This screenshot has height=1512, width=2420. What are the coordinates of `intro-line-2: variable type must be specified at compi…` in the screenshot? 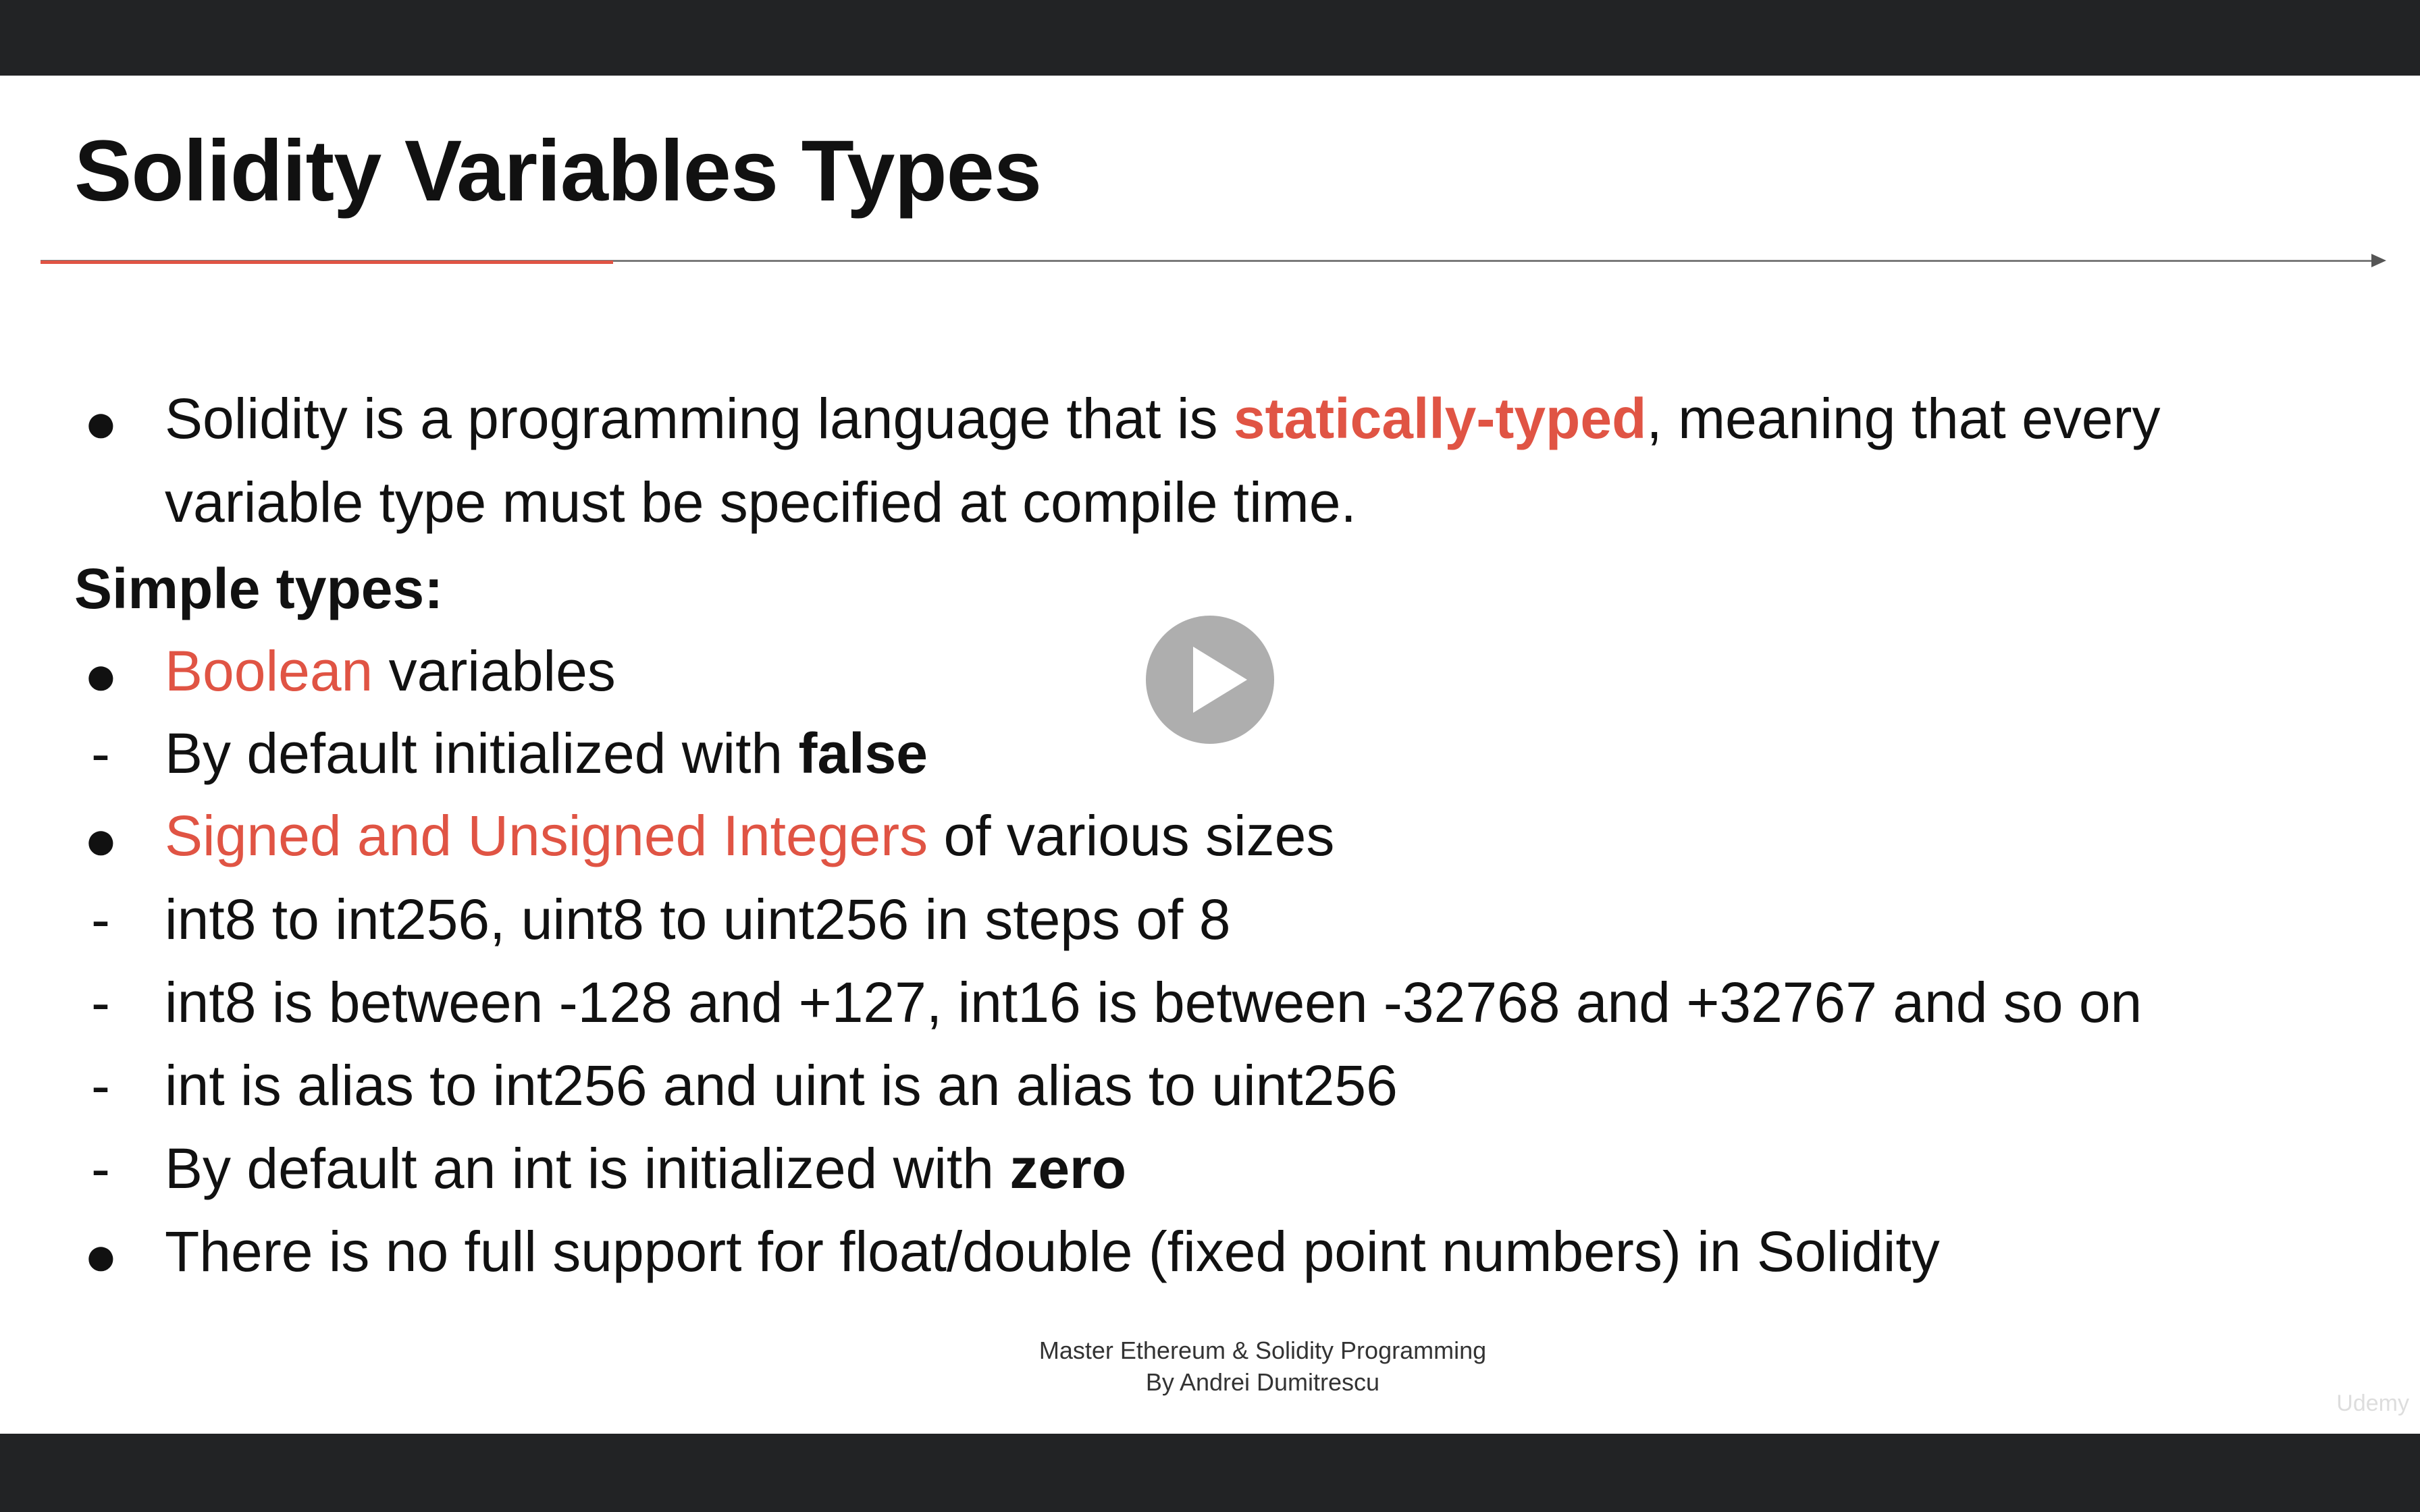 It's located at (761, 502).